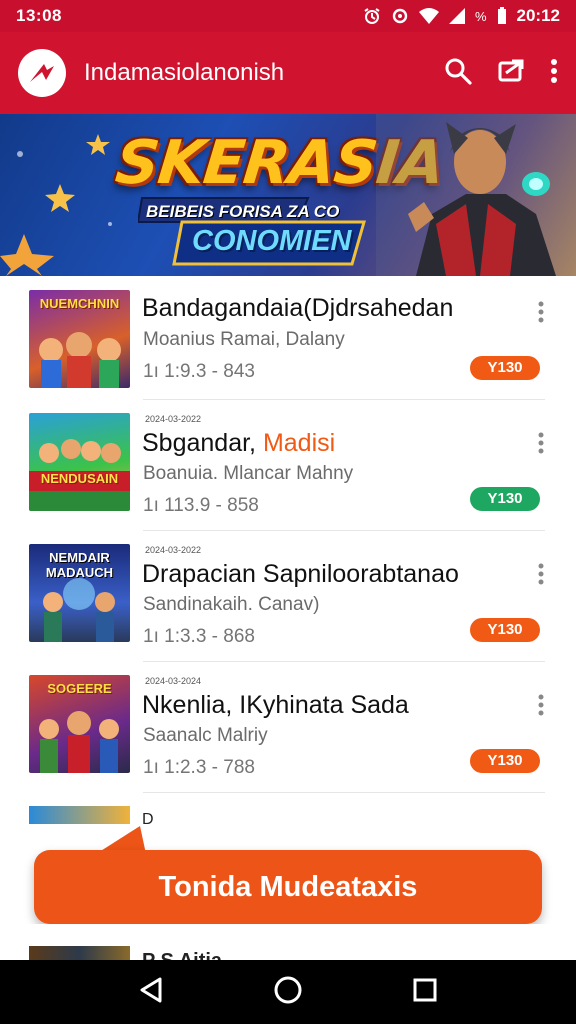  I want to click on item-title-text: Nkenlia, IKyhinata Sada, so click(275, 705).